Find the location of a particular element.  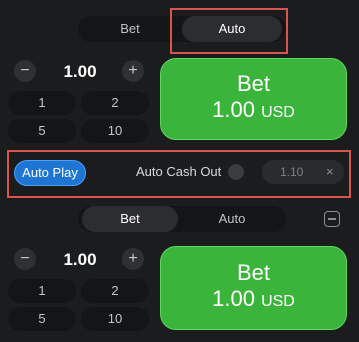

auto-cash-out-label: Auto Cash Out is located at coordinates (179, 171).